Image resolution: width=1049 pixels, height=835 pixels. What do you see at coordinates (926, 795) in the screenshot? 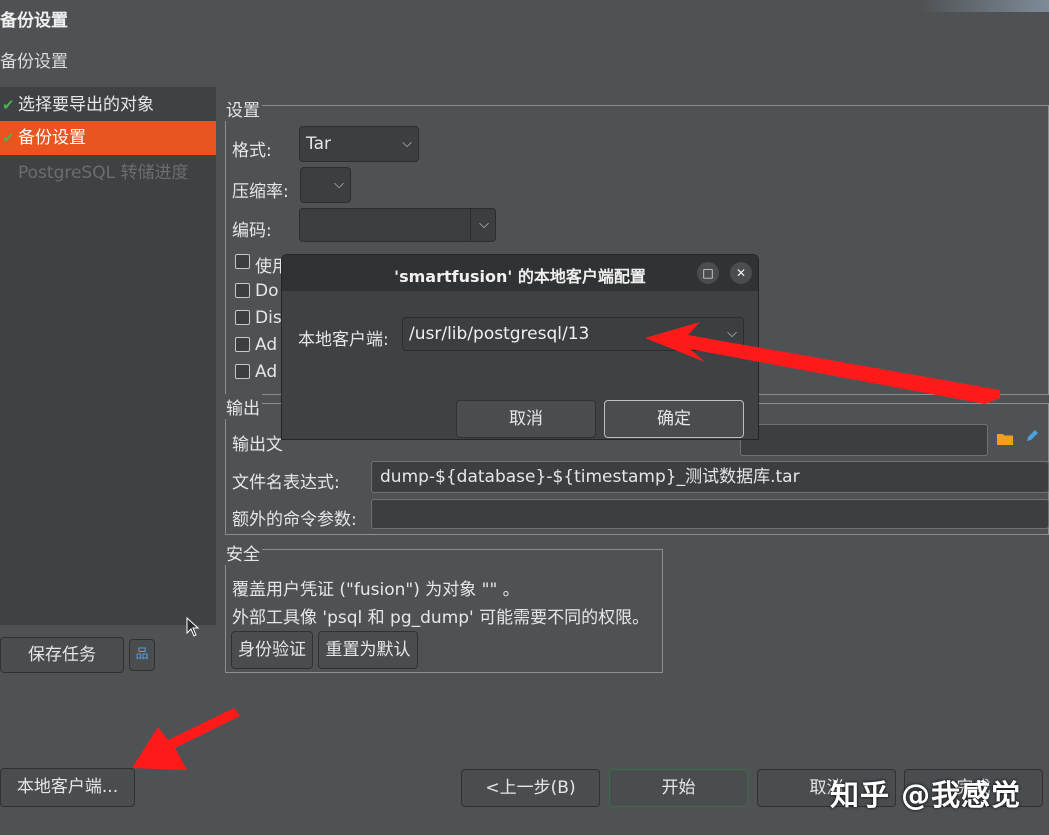
I see `watermark-text: 知乎 @我感觉` at bounding box center [926, 795].